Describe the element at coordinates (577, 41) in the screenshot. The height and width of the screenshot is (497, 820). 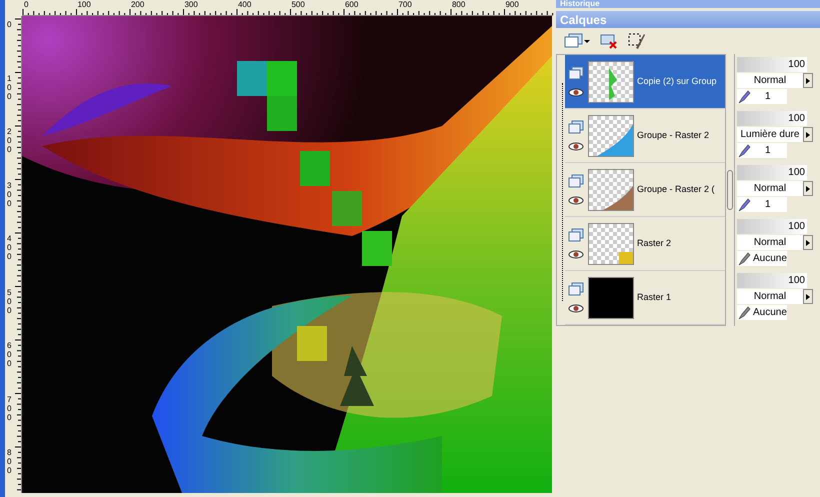
I see `new-layer-icon` at that location.